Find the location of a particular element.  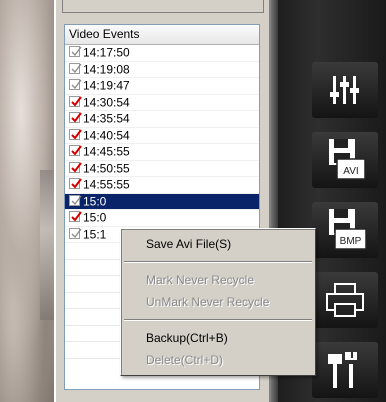

printer-icon is located at coordinates (345, 300).